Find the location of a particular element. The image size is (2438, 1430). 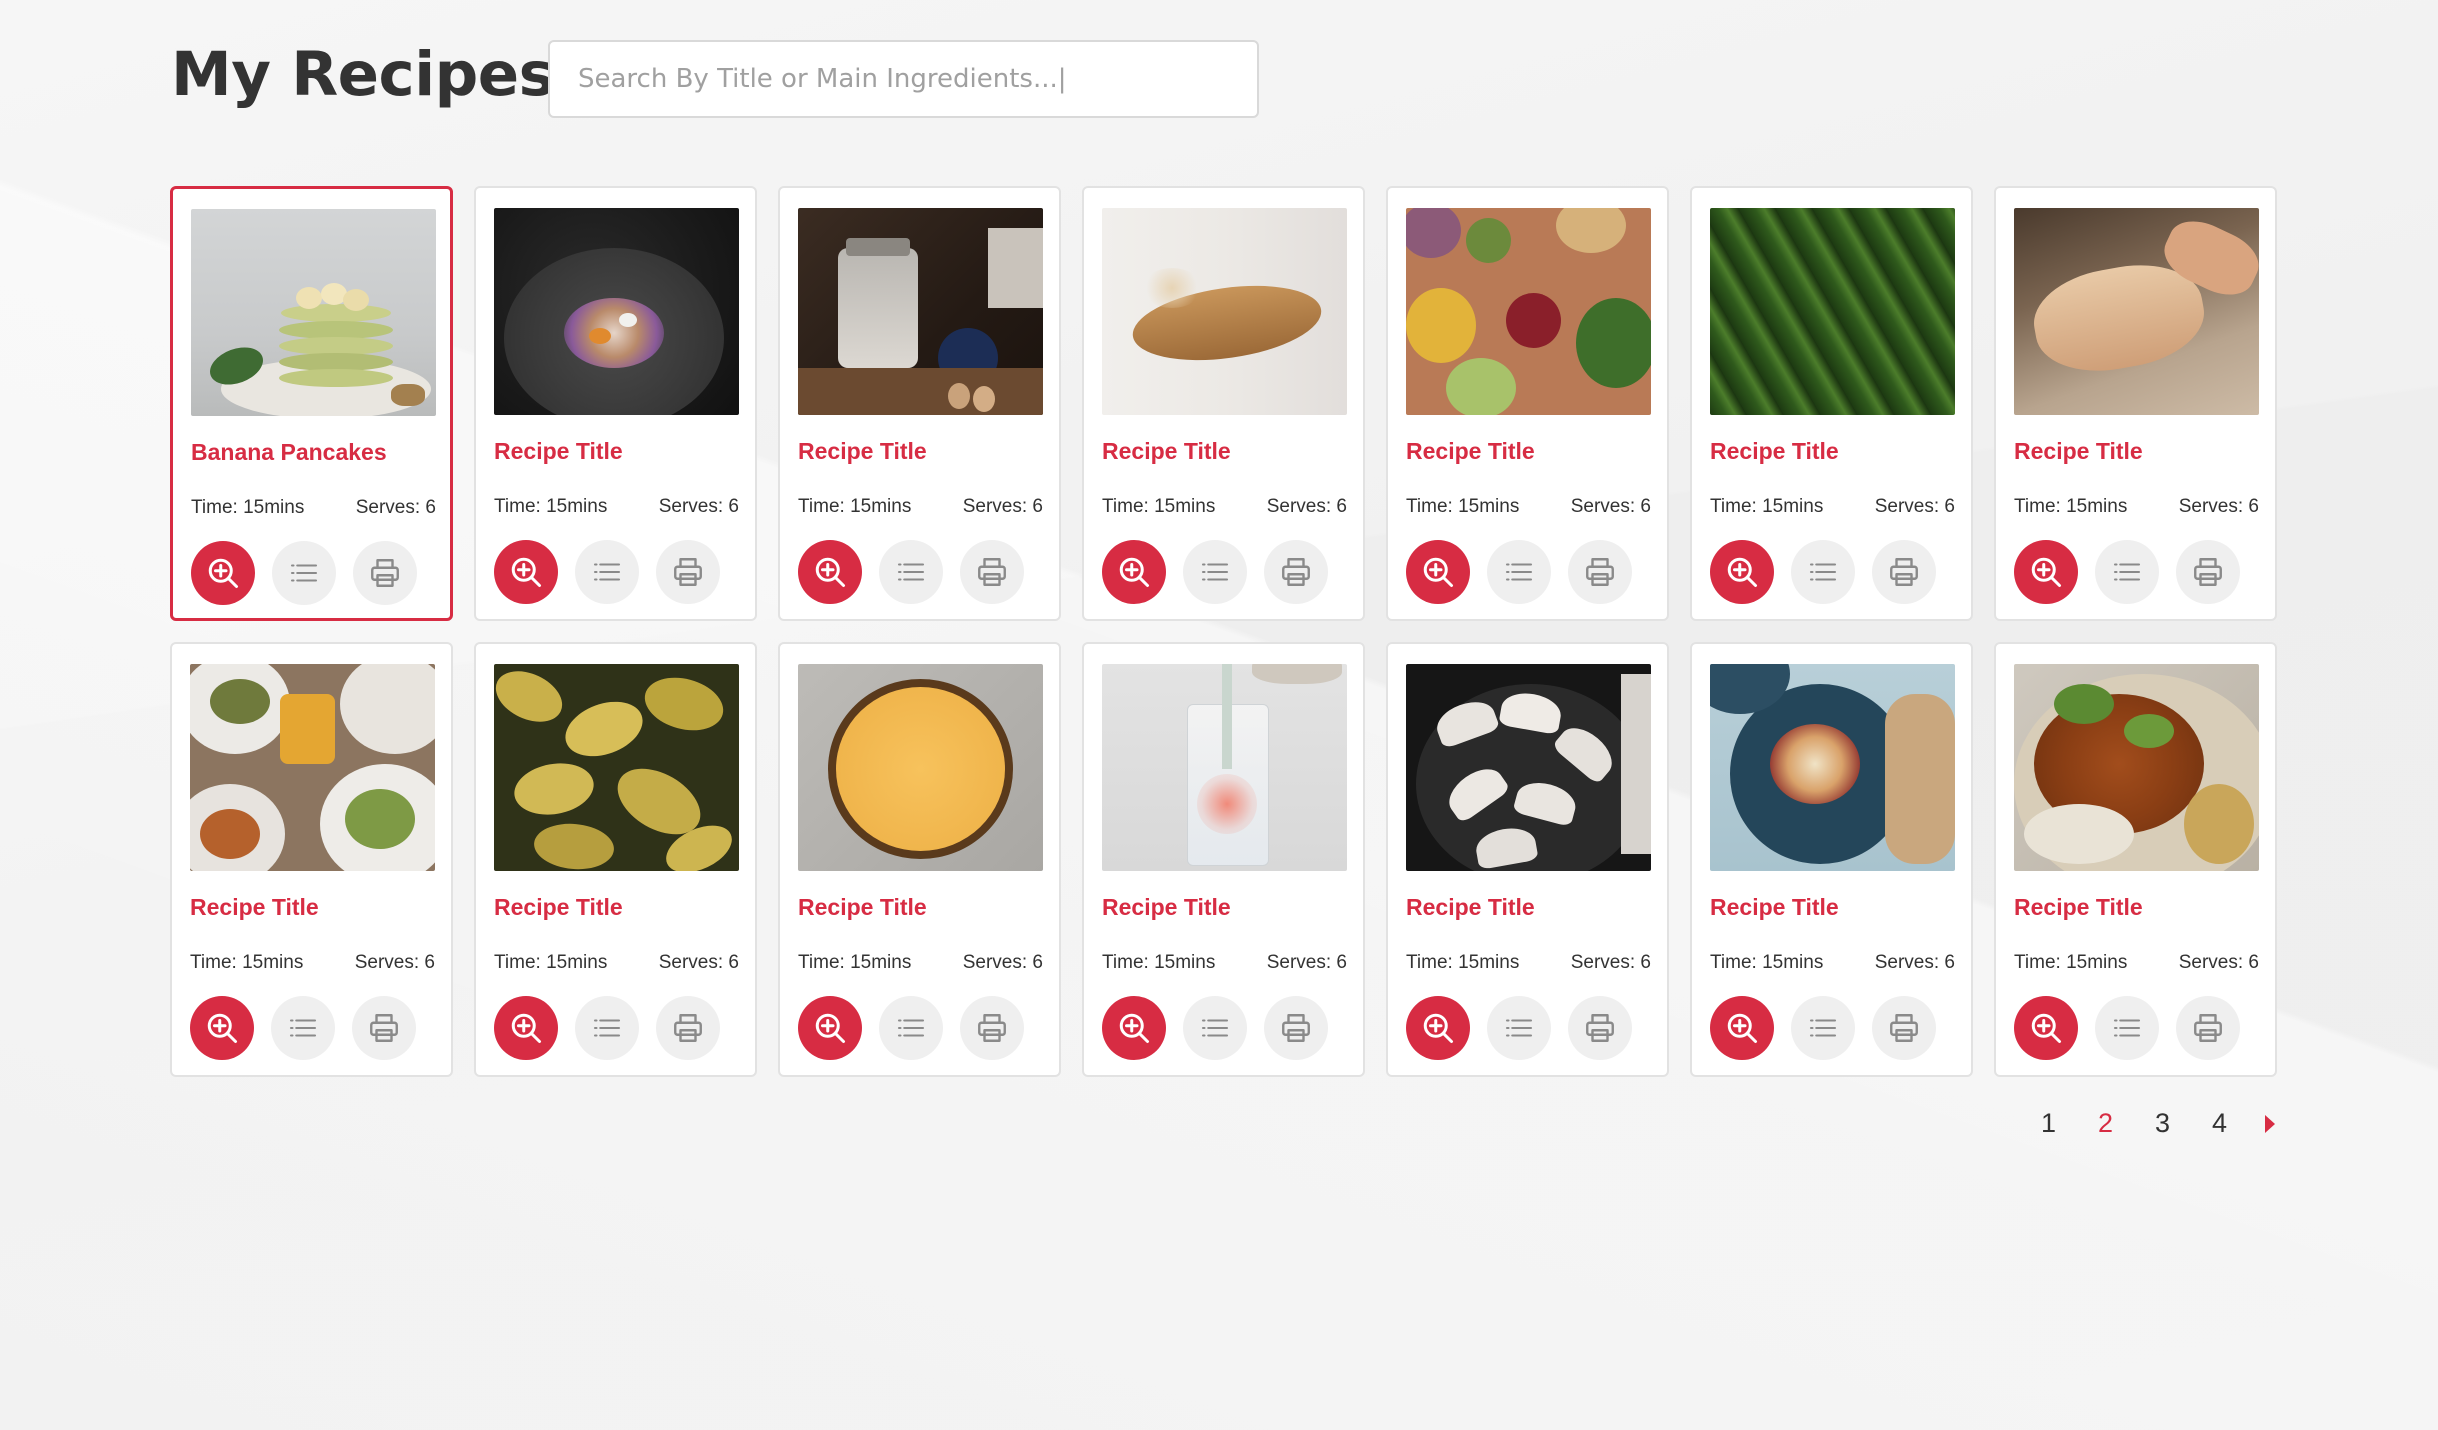

page-link-4: 4 is located at coordinates (2219, 1123).